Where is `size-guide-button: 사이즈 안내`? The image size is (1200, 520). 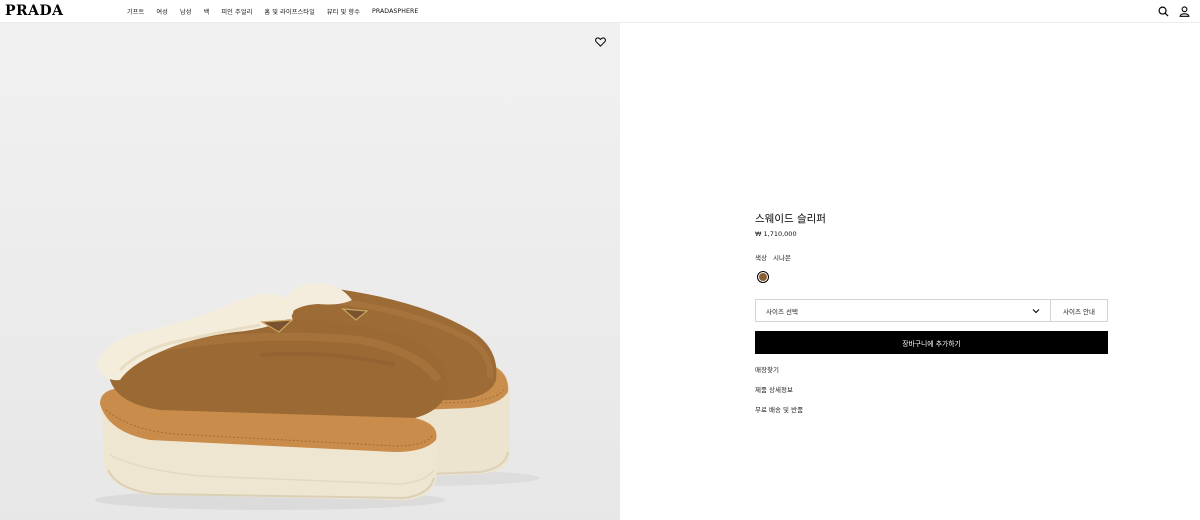 size-guide-button: 사이즈 안내 is located at coordinates (1079, 310).